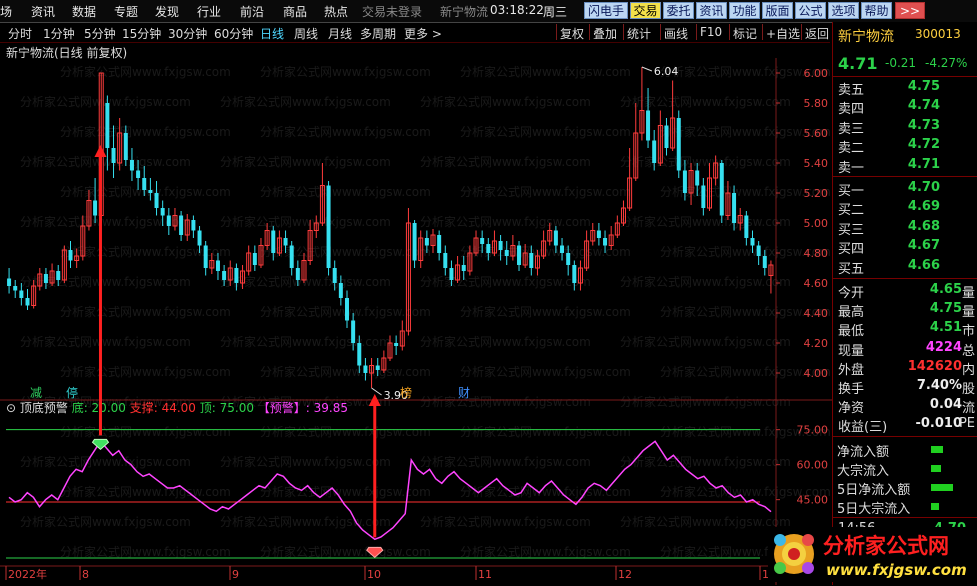 The width and height of the screenshot is (977, 586). Describe the element at coordinates (639, 33) in the screenshot. I see `toolbar-action-2: 统计` at that location.